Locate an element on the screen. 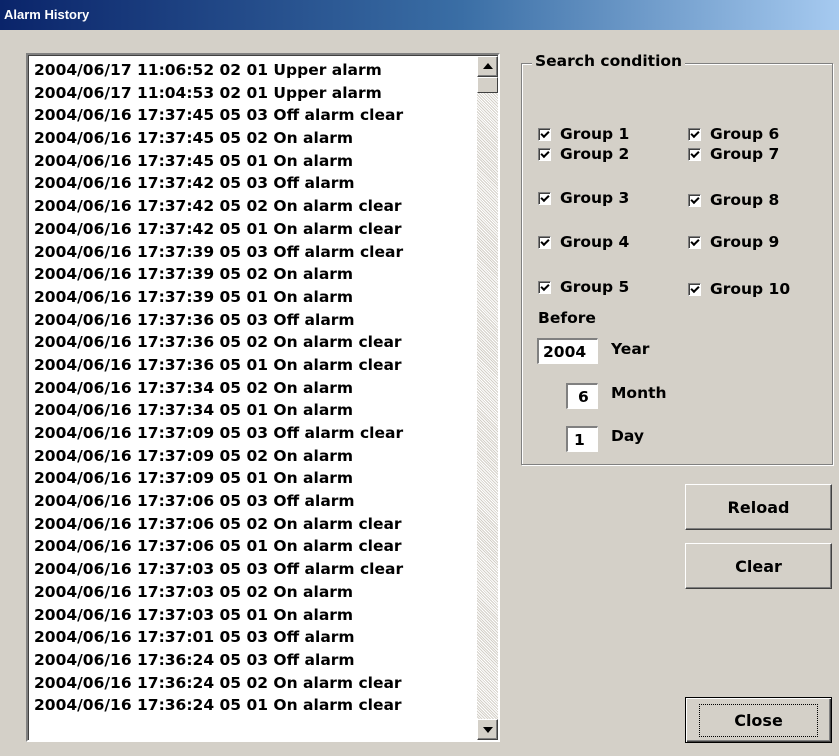  group-5-label: Group 5 is located at coordinates (595, 287).